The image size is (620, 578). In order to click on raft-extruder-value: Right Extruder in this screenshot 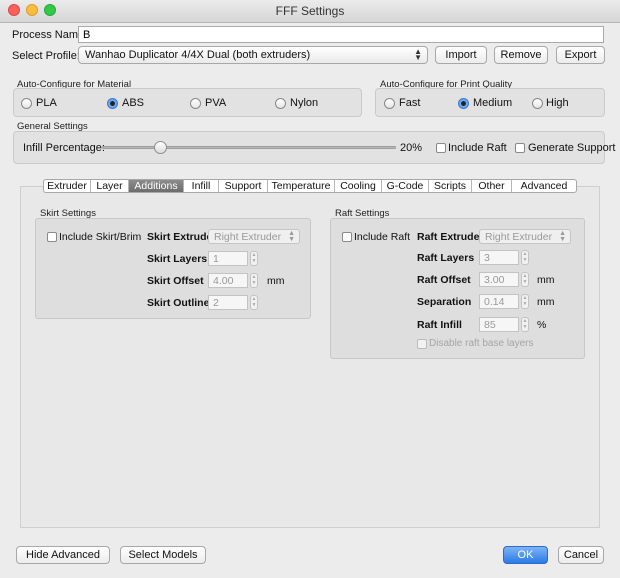, I will do `click(519, 237)`.